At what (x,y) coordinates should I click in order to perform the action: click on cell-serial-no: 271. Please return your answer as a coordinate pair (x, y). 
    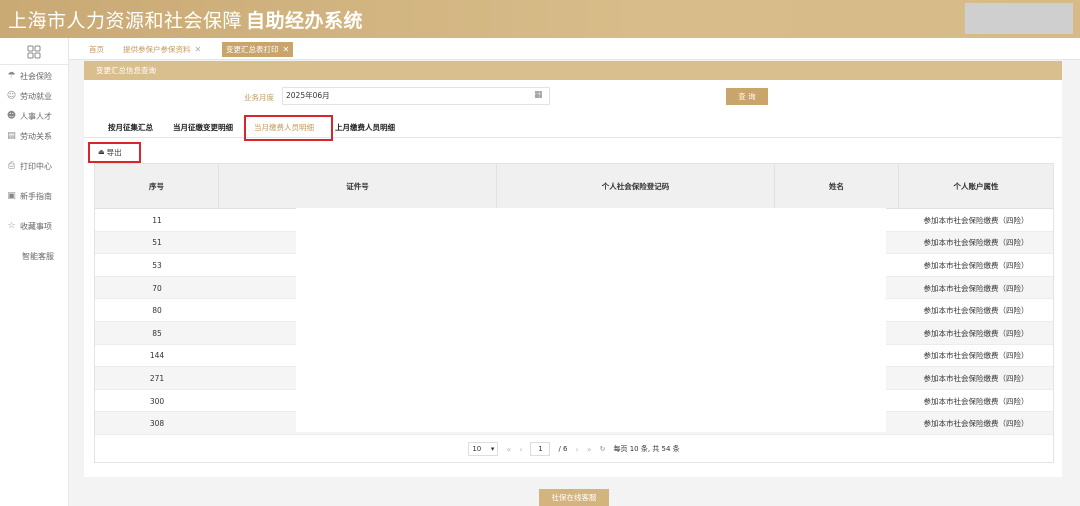
    Looking at the image, I should click on (157, 378).